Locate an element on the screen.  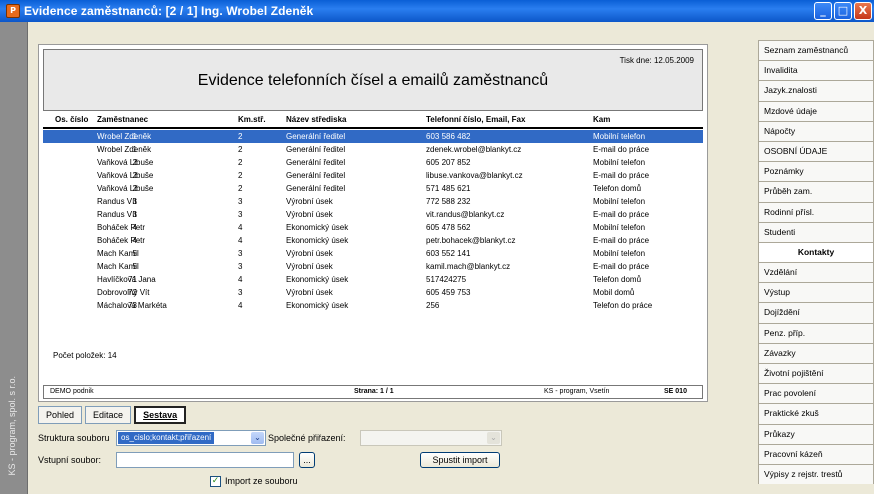
sidebar-item: Nápočty is located at coordinates (816, 130).